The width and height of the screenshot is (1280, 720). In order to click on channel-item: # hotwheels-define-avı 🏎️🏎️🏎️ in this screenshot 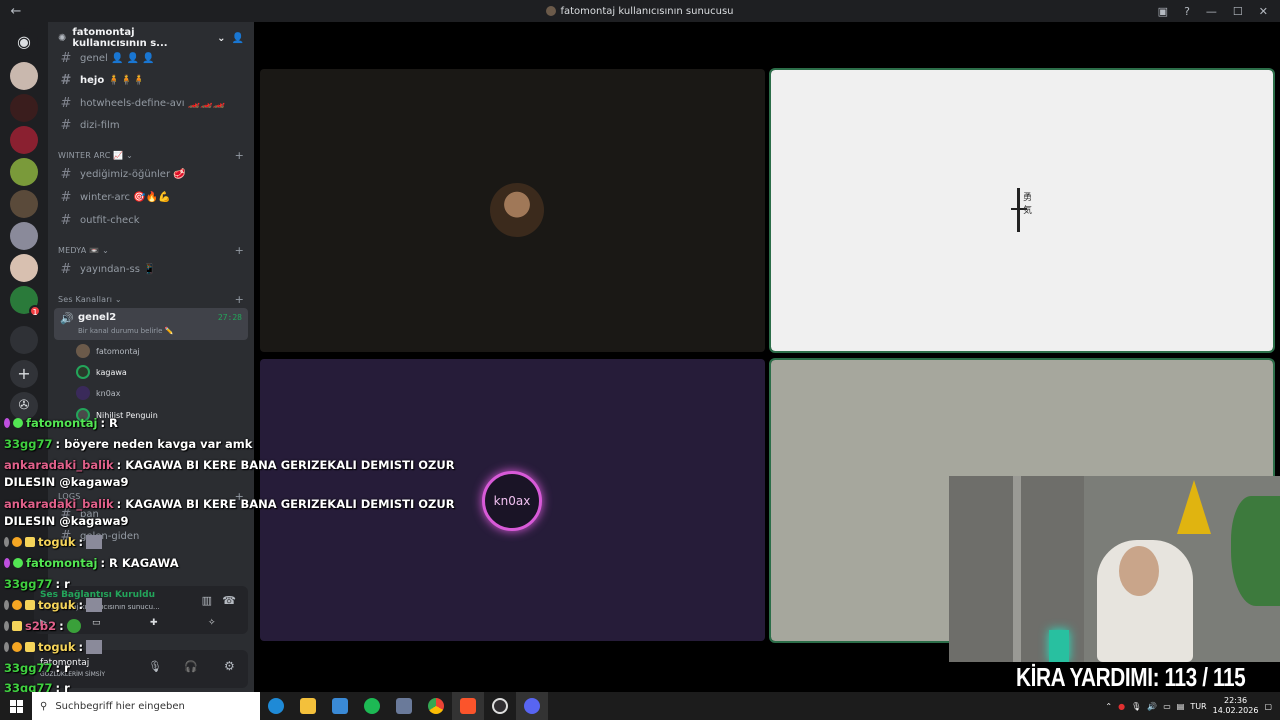, I will do `click(151, 103)`.